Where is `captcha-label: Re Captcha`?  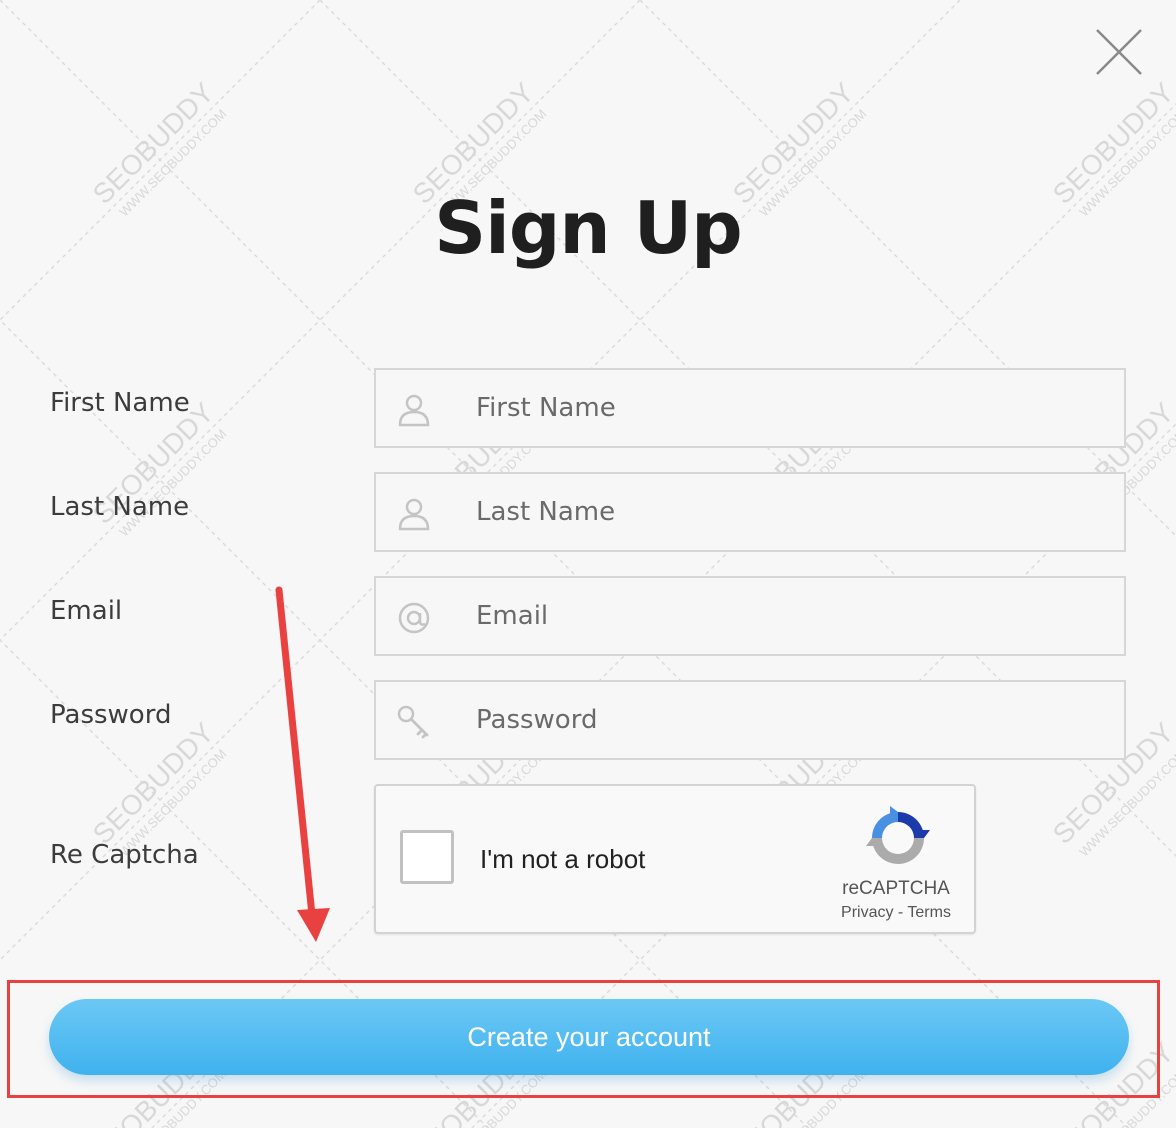 captcha-label: Re Captcha is located at coordinates (124, 855).